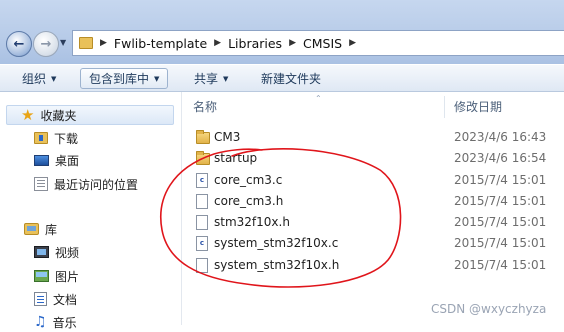  I want to click on sidebar-item-videos: 视频, so click(56, 252).